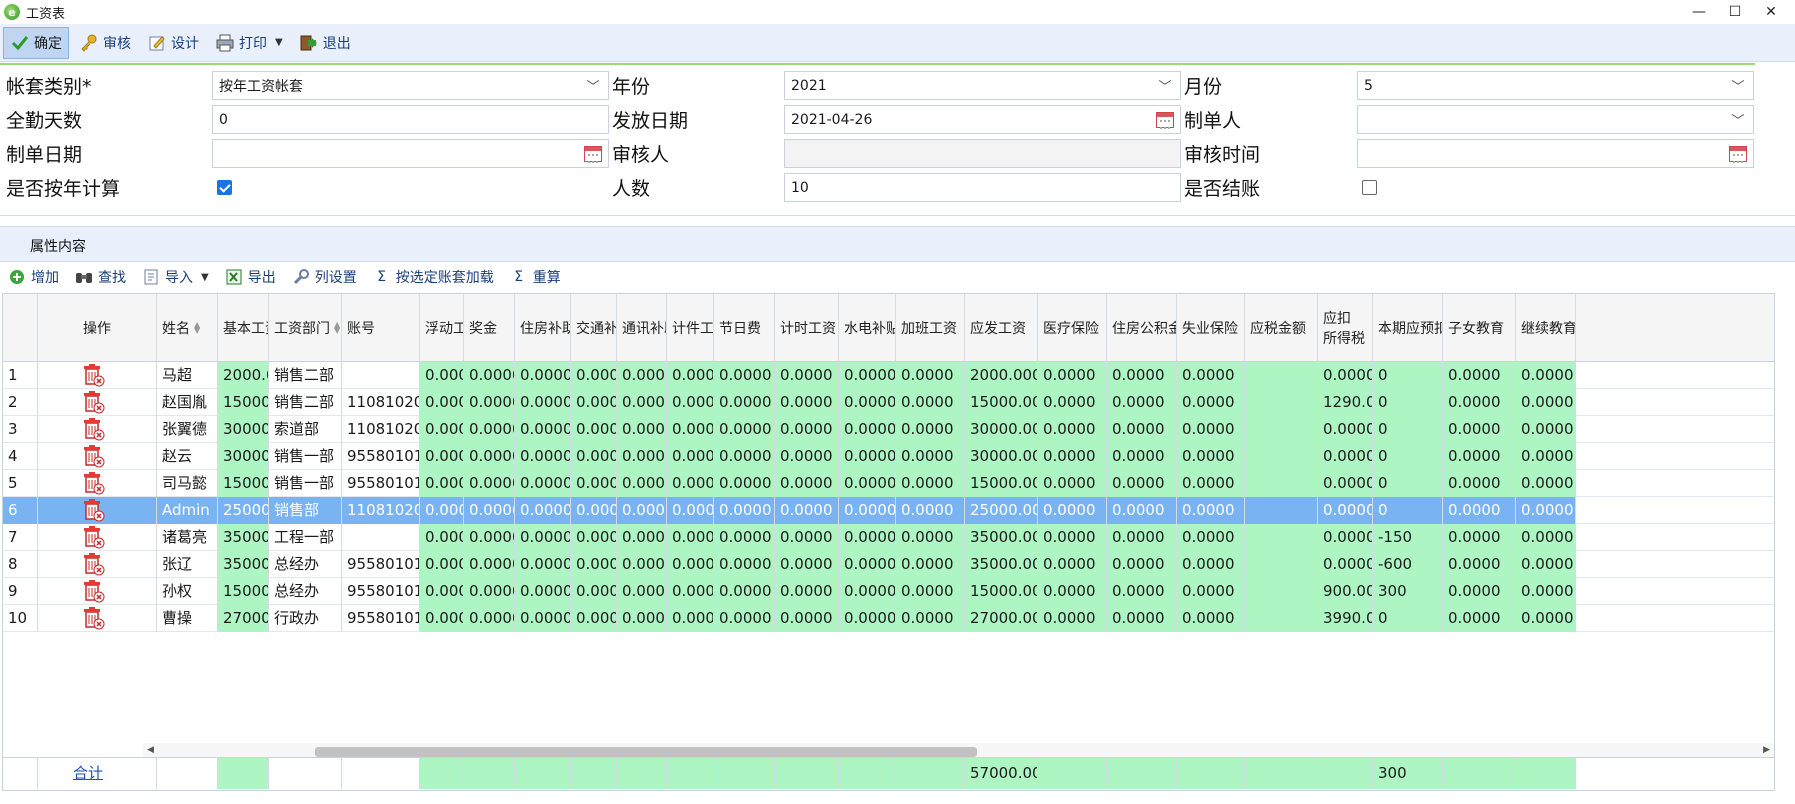 The width and height of the screenshot is (1795, 804). What do you see at coordinates (224, 187) in the screenshot?
I see `by-year-checkbox` at bounding box center [224, 187].